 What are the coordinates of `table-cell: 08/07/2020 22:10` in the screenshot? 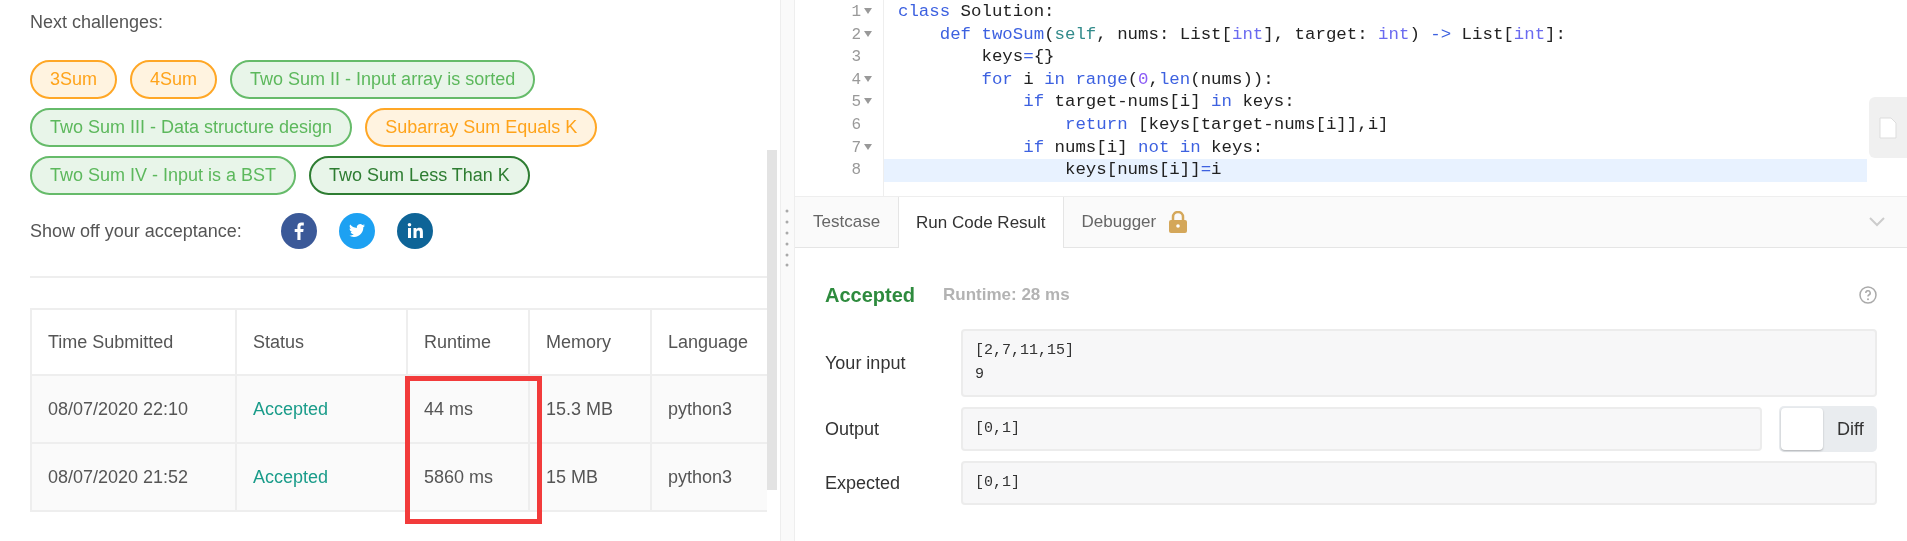 It's located at (133, 409).